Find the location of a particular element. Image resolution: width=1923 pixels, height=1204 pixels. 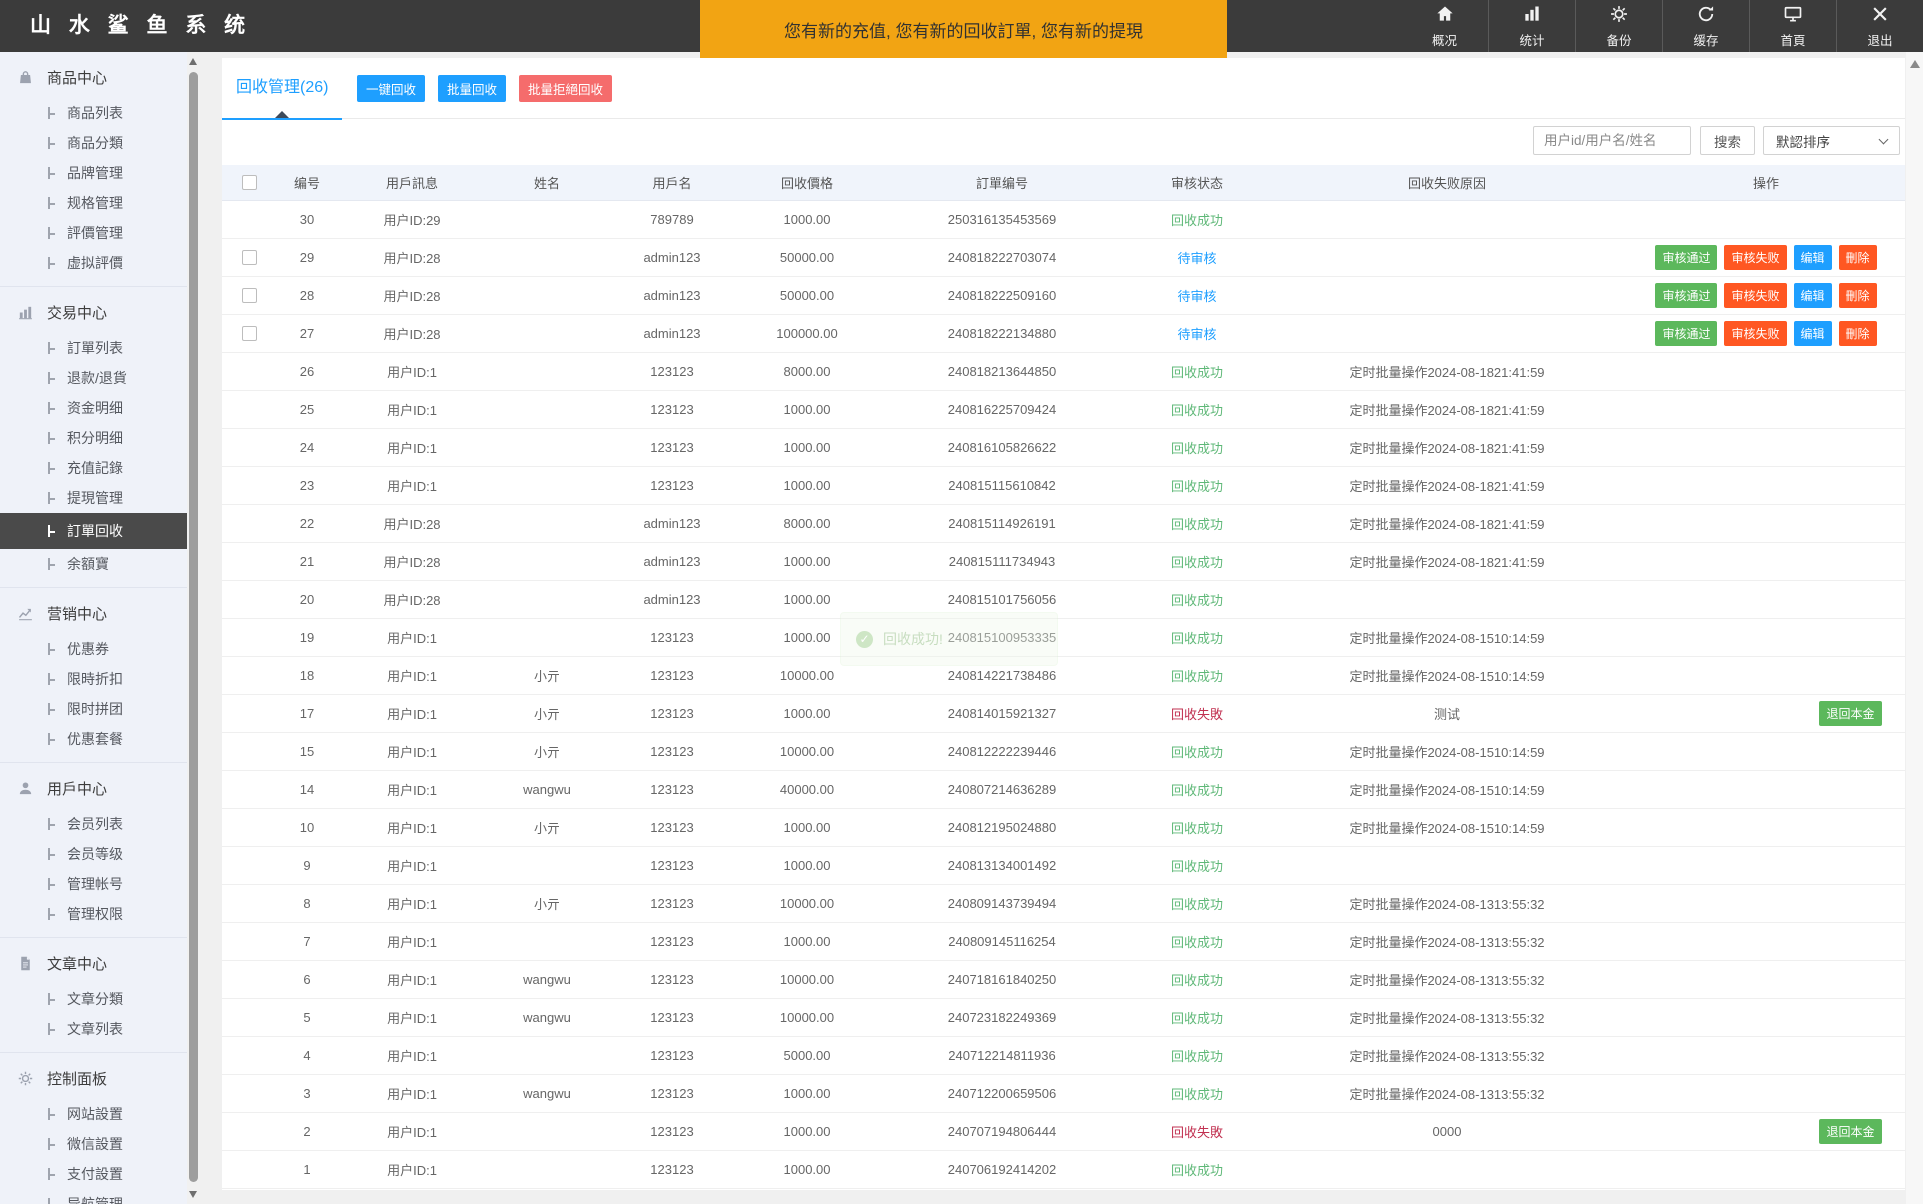

real-name is located at coordinates (547, 1055).